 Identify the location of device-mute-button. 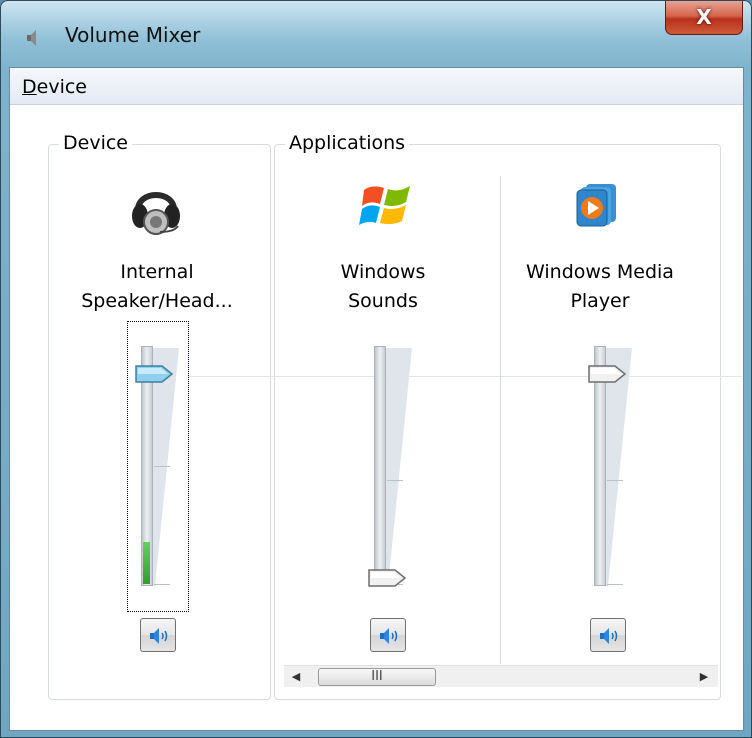
(158, 635).